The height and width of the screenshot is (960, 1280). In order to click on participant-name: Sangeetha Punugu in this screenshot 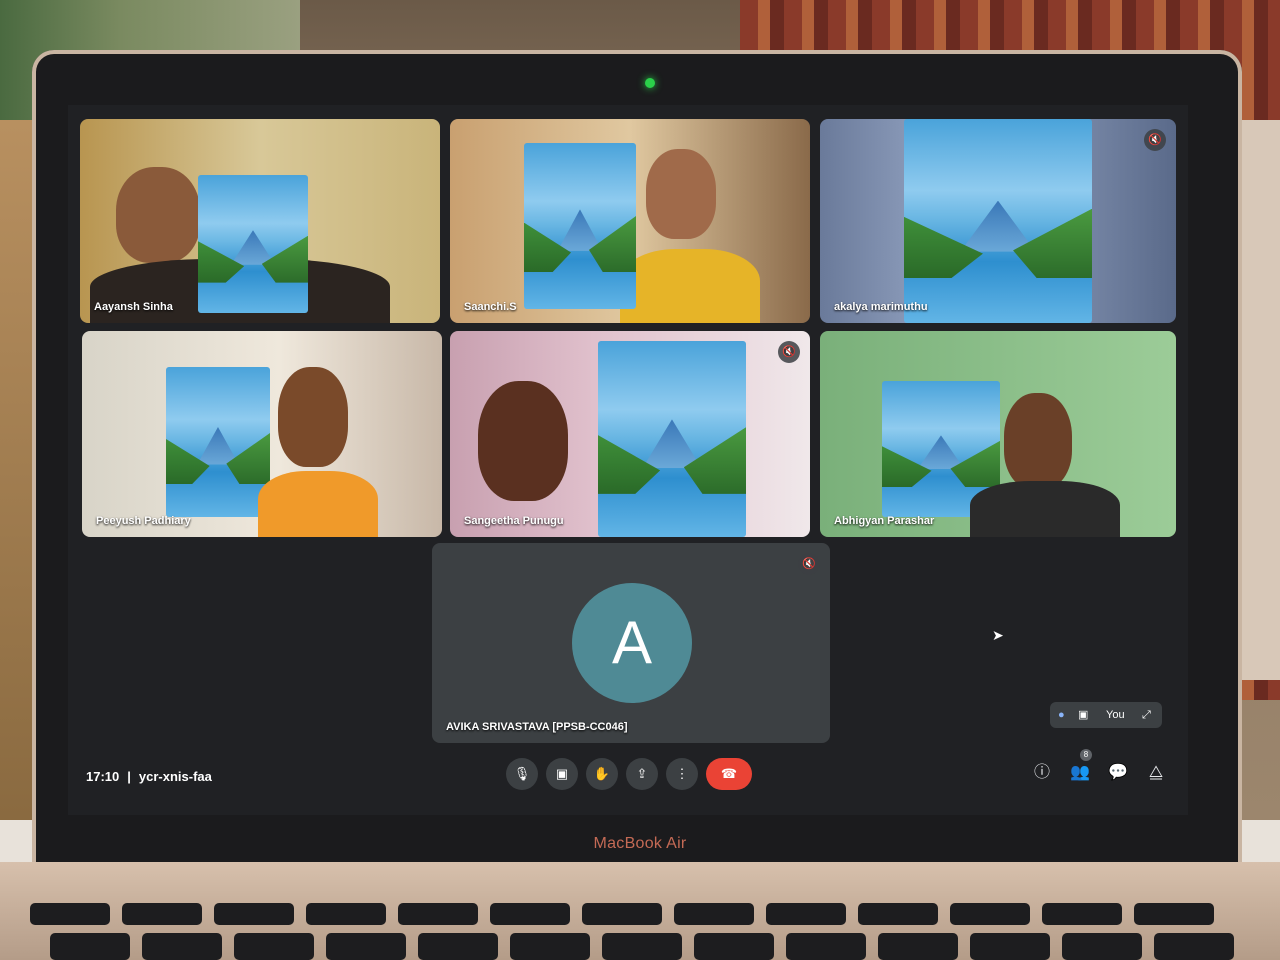, I will do `click(514, 521)`.